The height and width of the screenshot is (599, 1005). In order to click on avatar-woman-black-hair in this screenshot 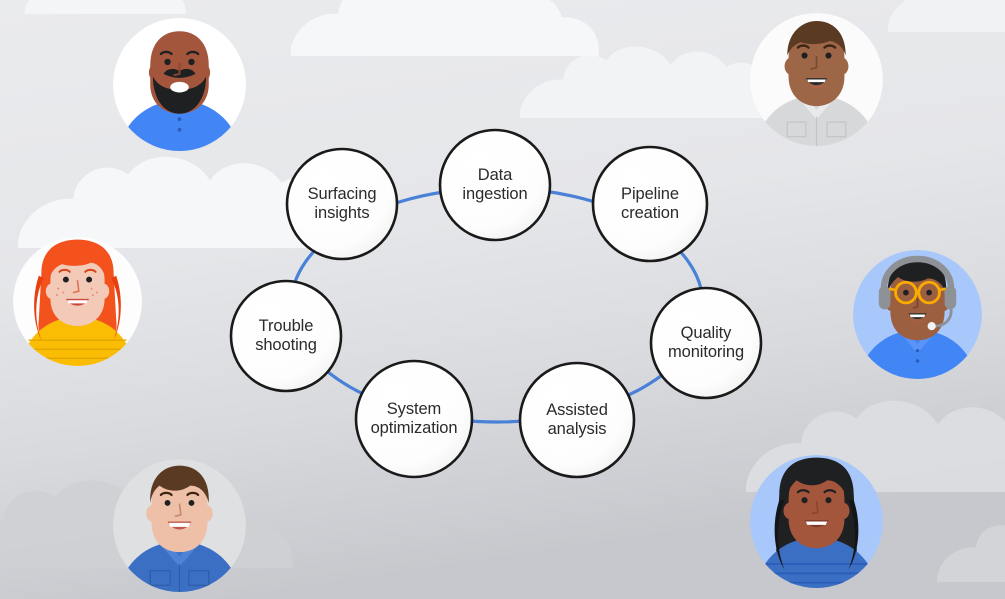, I will do `click(816, 521)`.